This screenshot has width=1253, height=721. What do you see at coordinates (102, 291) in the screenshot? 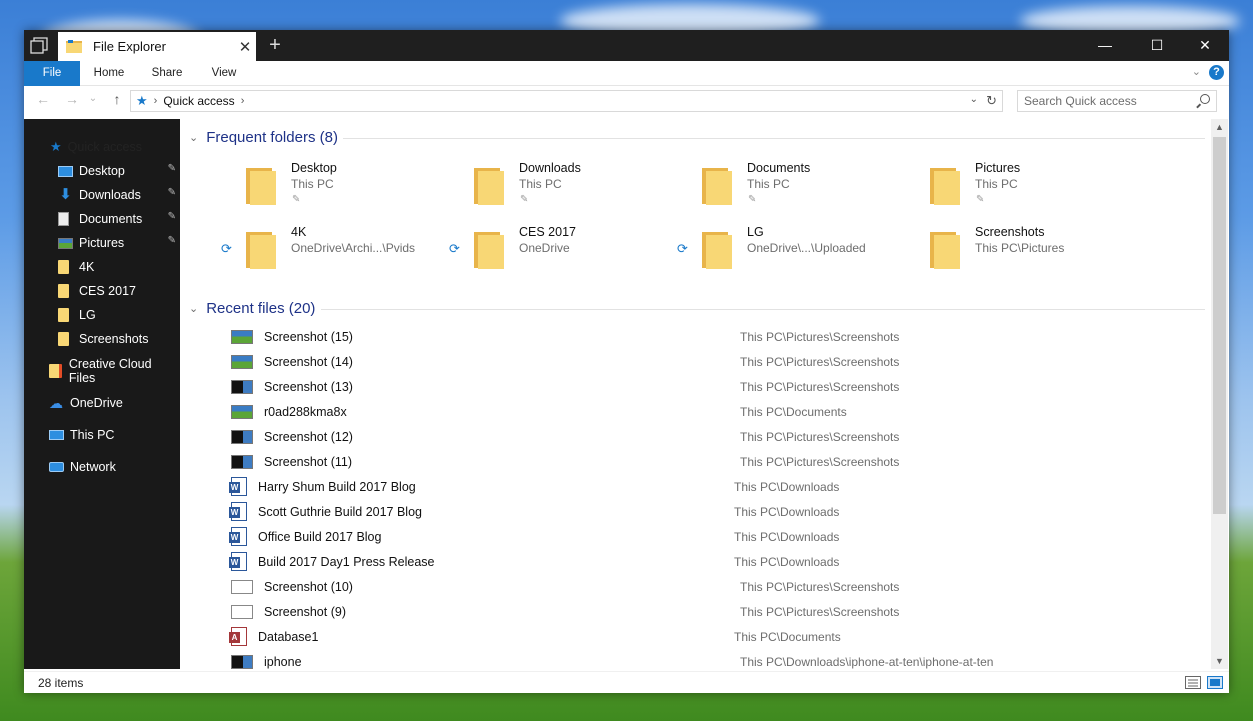
I see `sidebar-item-ces-2017: CES 2017` at bounding box center [102, 291].